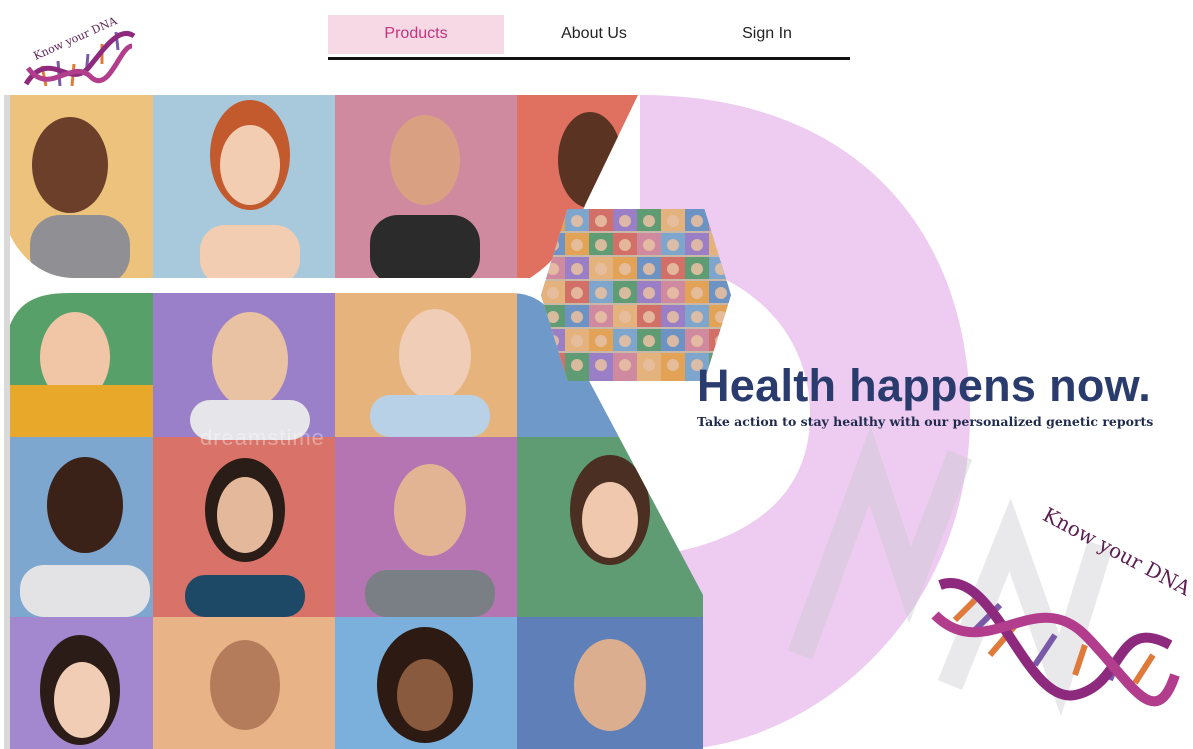 This screenshot has height=749, width=1193. Describe the element at coordinates (416, 34) in the screenshot. I see `nav-products-tab: Products` at that location.